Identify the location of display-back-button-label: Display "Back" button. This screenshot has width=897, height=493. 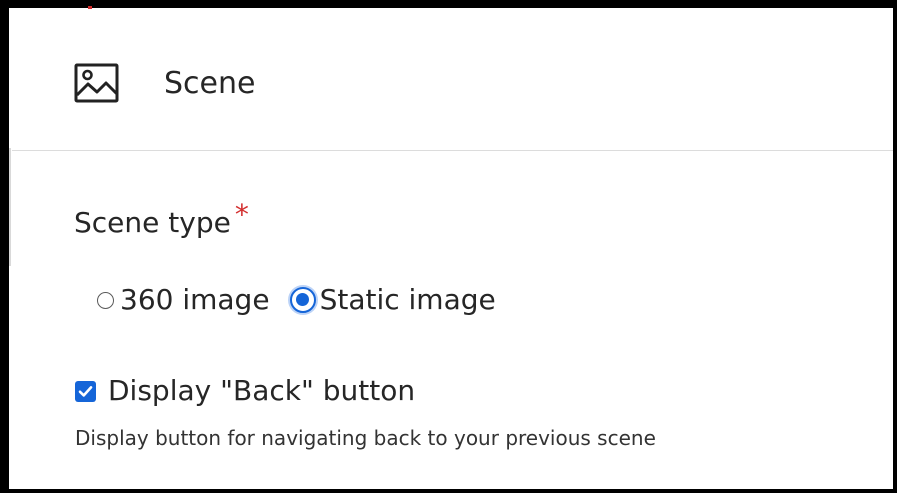
(262, 390).